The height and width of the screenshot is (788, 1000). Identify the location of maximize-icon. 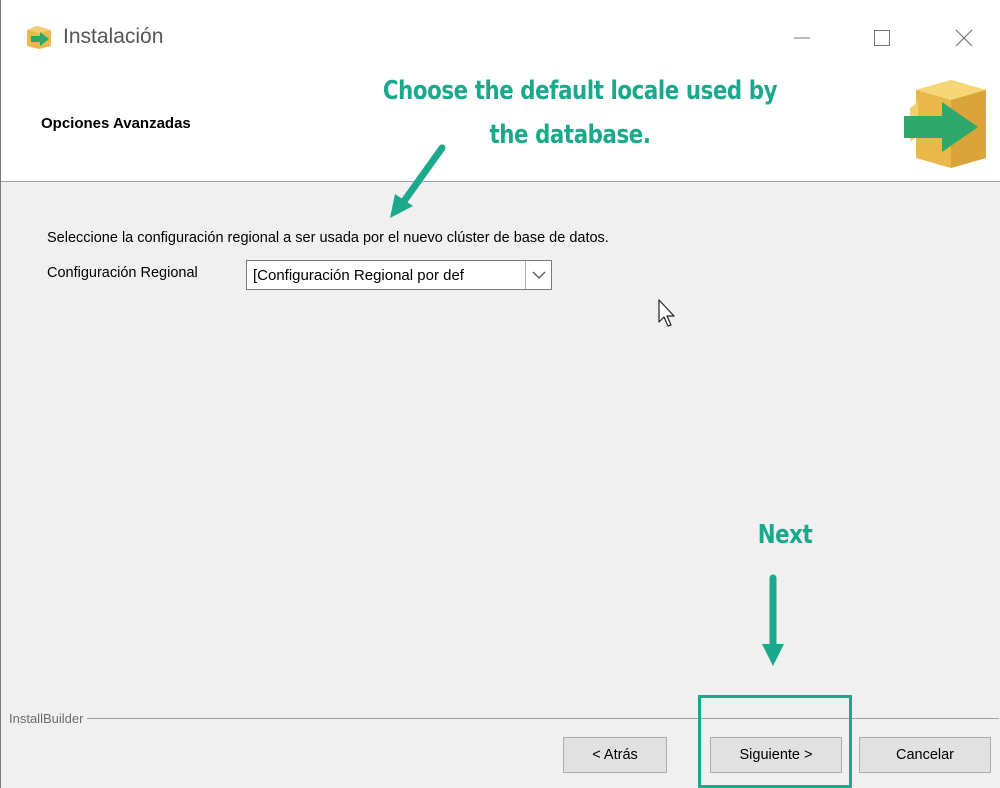
(882, 38).